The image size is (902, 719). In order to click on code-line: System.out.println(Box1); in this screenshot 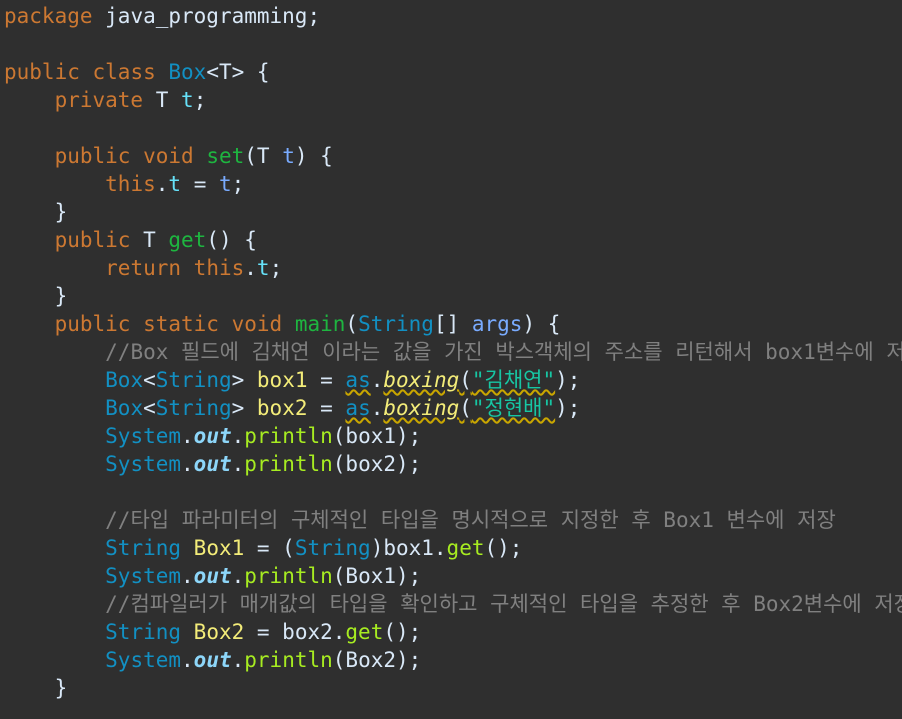, I will do `click(212, 576)`.